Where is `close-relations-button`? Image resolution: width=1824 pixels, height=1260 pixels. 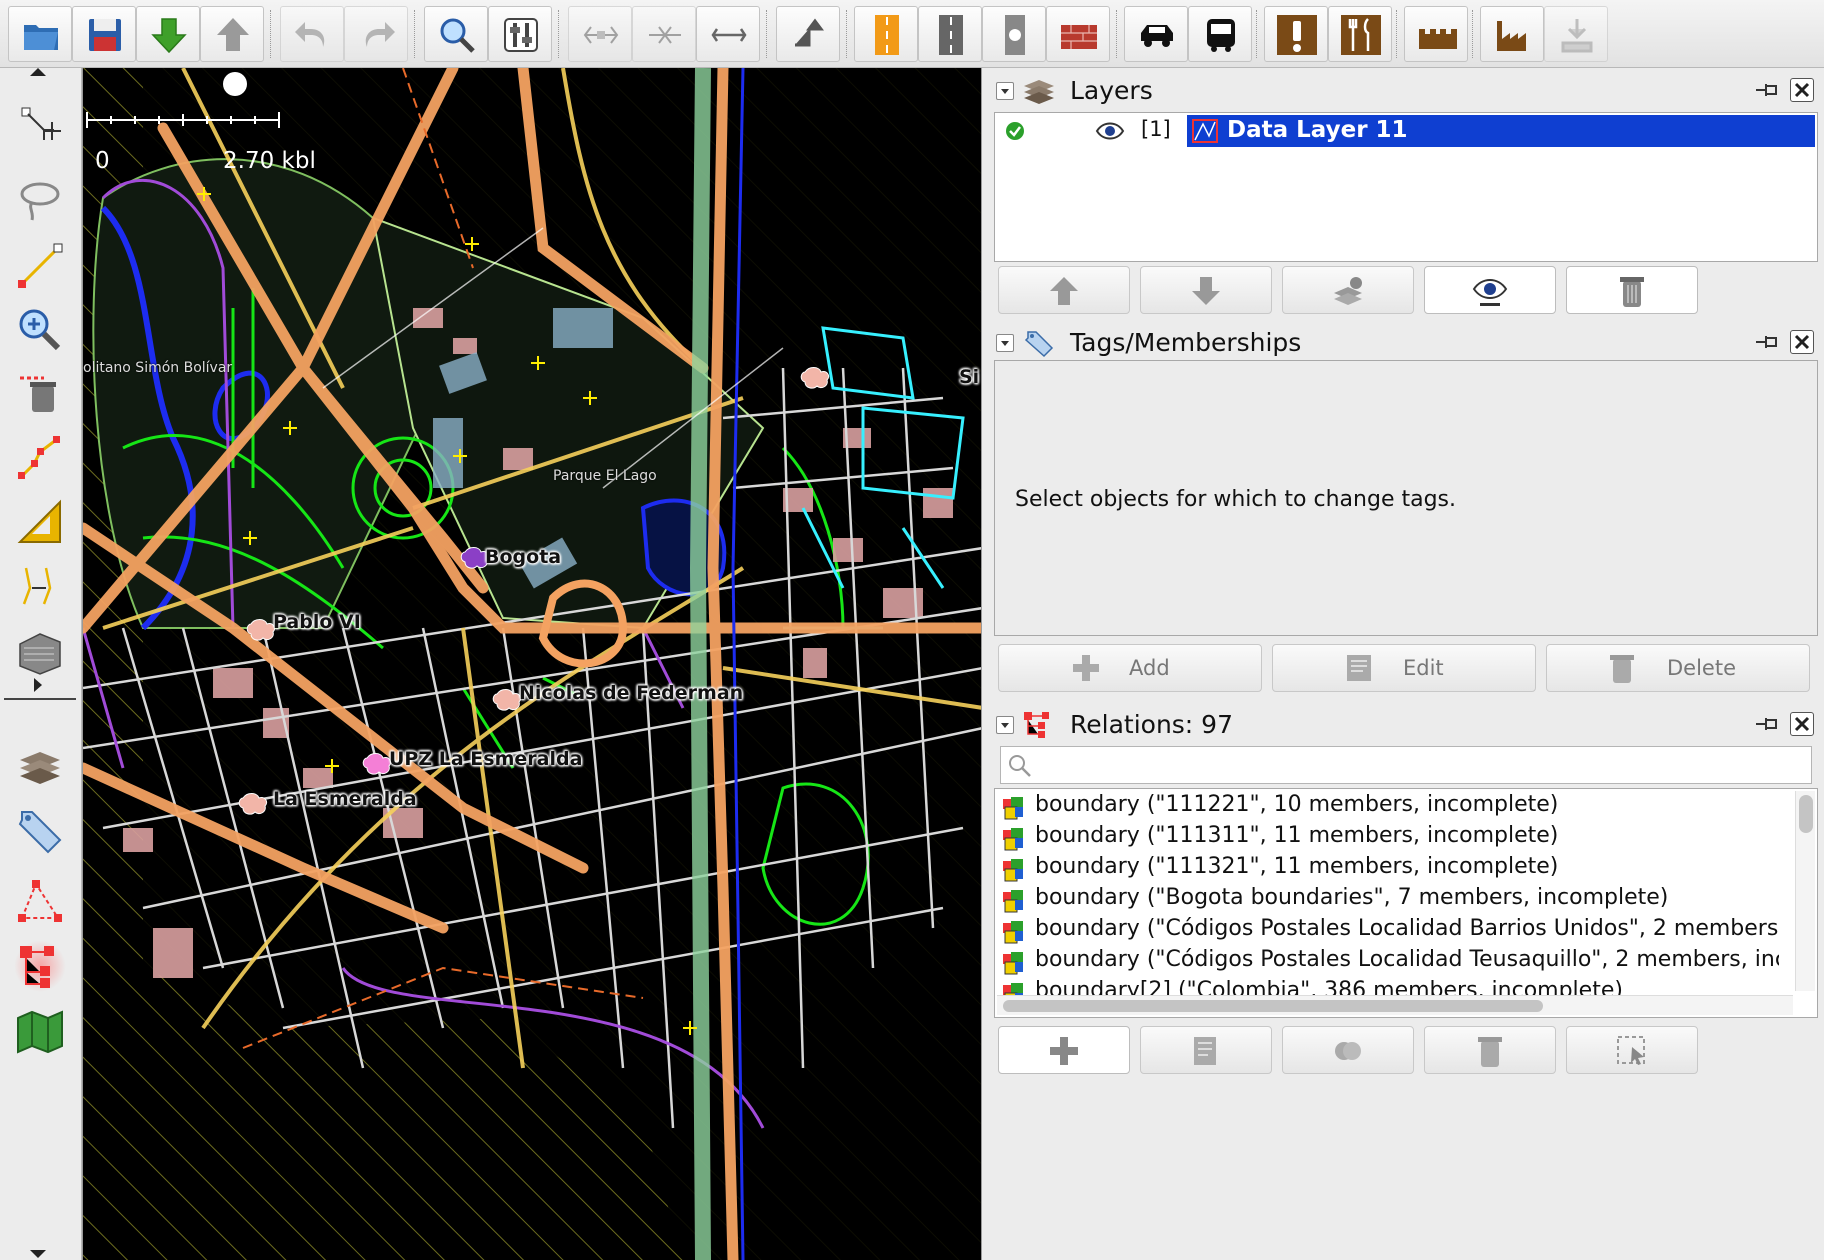
close-relations-button is located at coordinates (1802, 724).